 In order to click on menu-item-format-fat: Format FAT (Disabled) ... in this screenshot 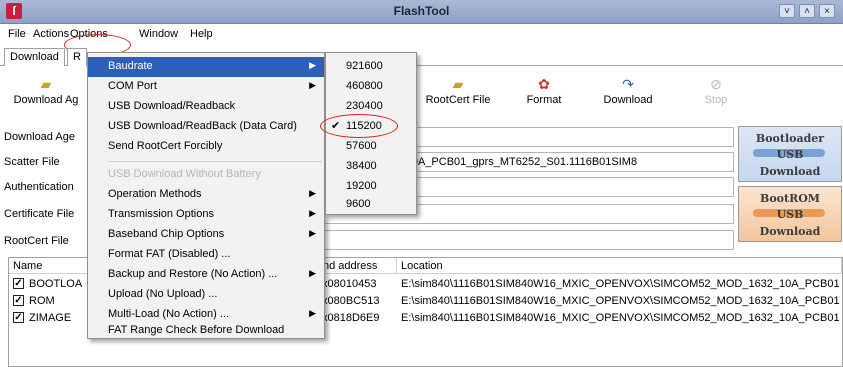, I will do `click(206, 255)`.